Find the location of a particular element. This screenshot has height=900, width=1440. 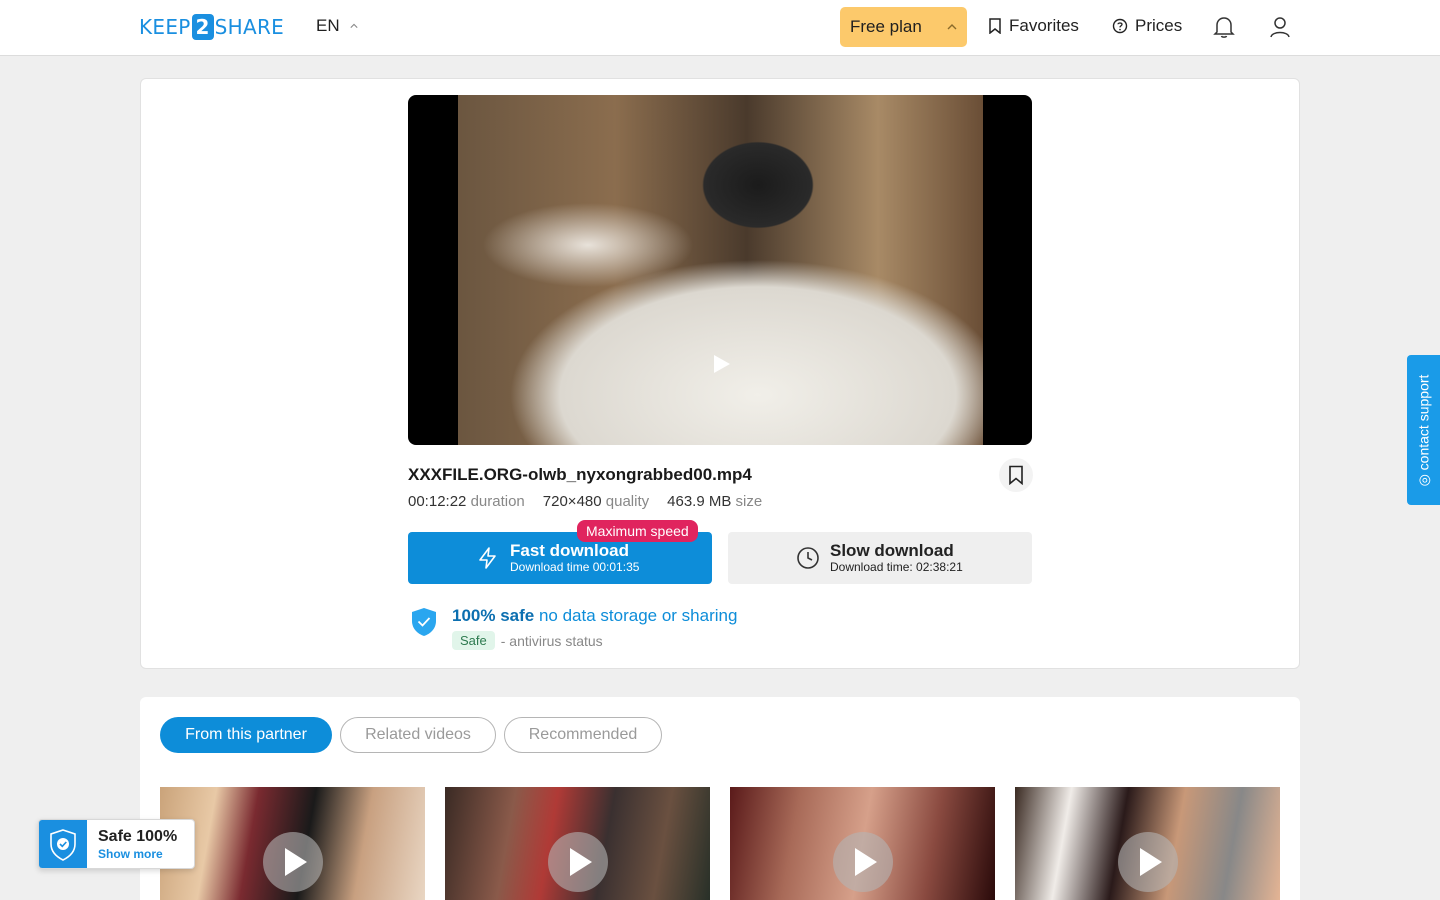

favorites-label: Favorites is located at coordinates (1044, 25).